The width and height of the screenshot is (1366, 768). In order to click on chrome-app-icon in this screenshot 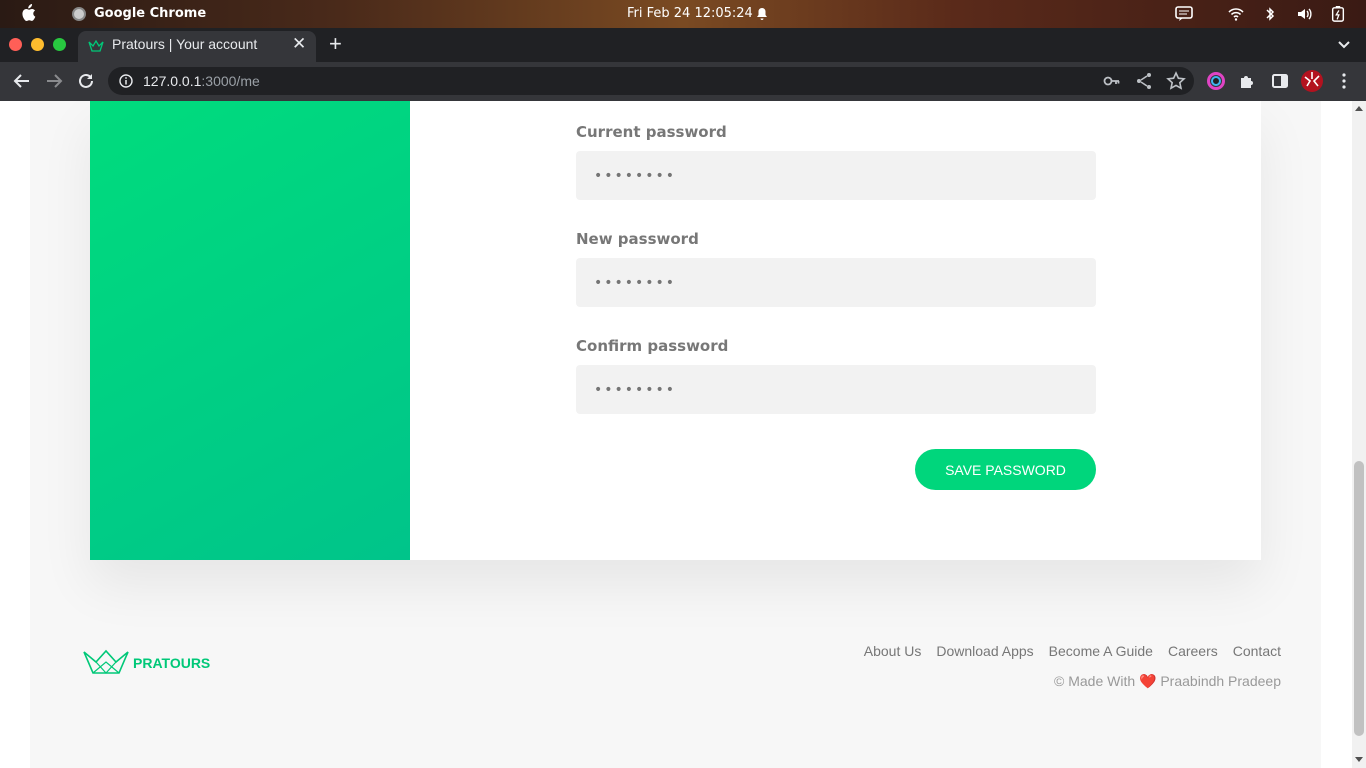, I will do `click(79, 14)`.